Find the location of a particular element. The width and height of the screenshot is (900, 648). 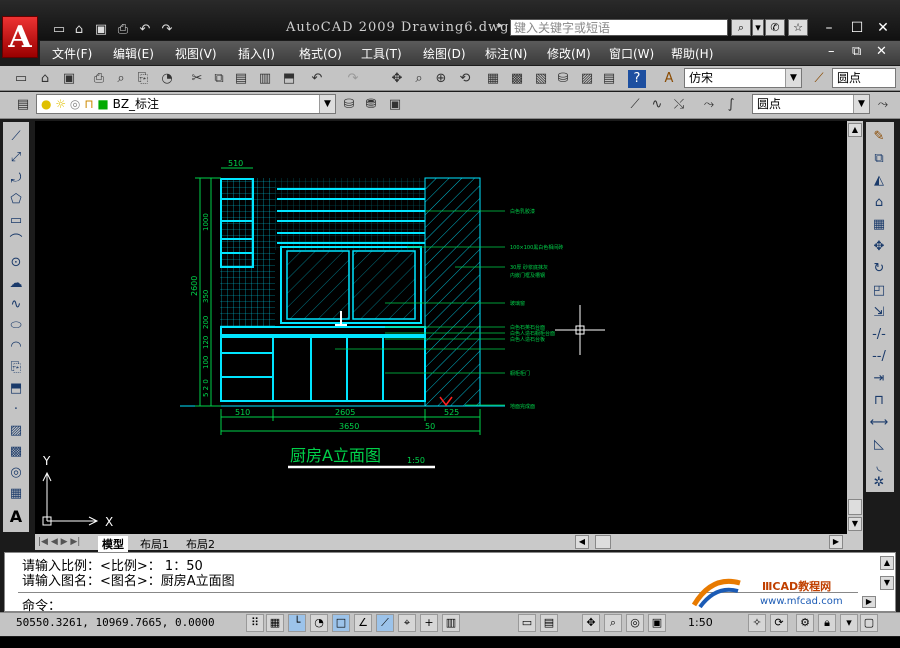

polar-tracking-icon: ◔ is located at coordinates (319, 623).